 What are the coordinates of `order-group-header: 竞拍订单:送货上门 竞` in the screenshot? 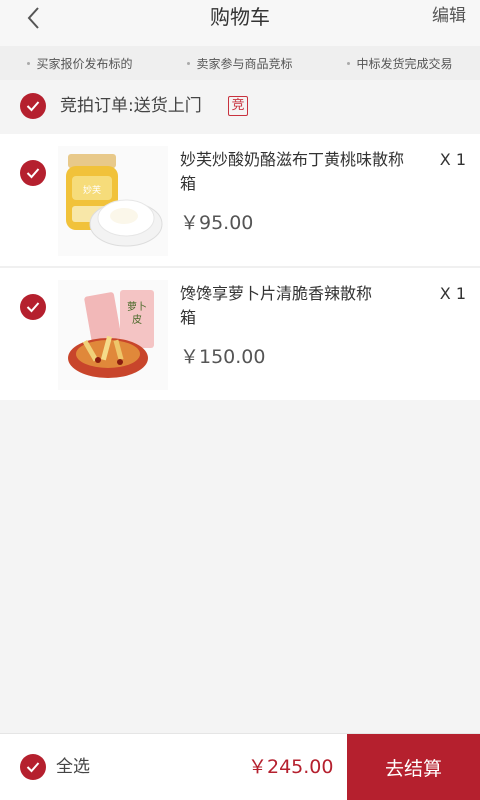 It's located at (240, 106).